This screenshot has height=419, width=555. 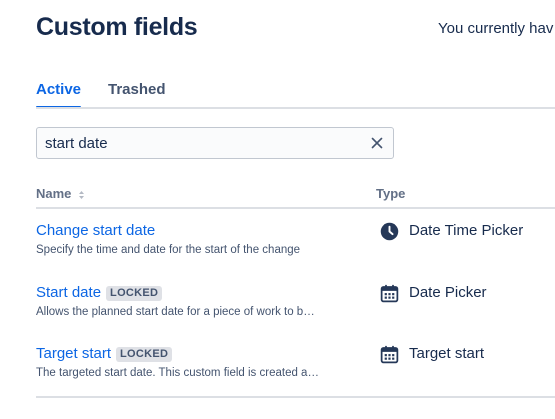 I want to click on tabs-divider, so click(x=295, y=108).